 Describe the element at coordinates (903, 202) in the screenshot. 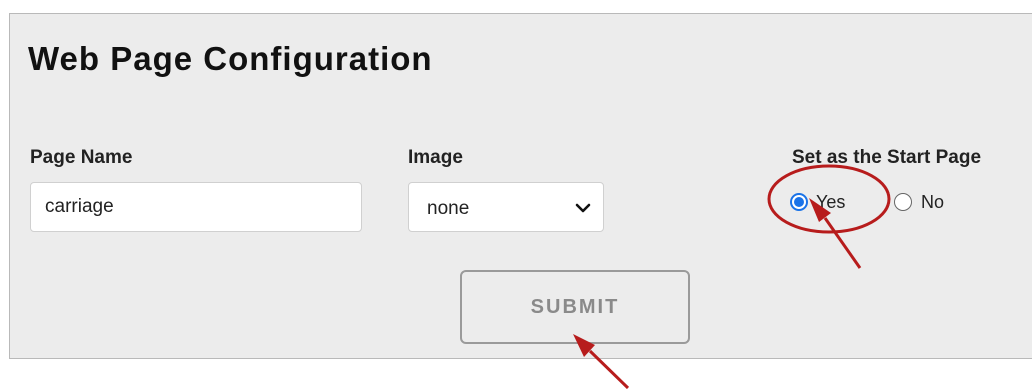

I see `start-page-no-radio` at that location.